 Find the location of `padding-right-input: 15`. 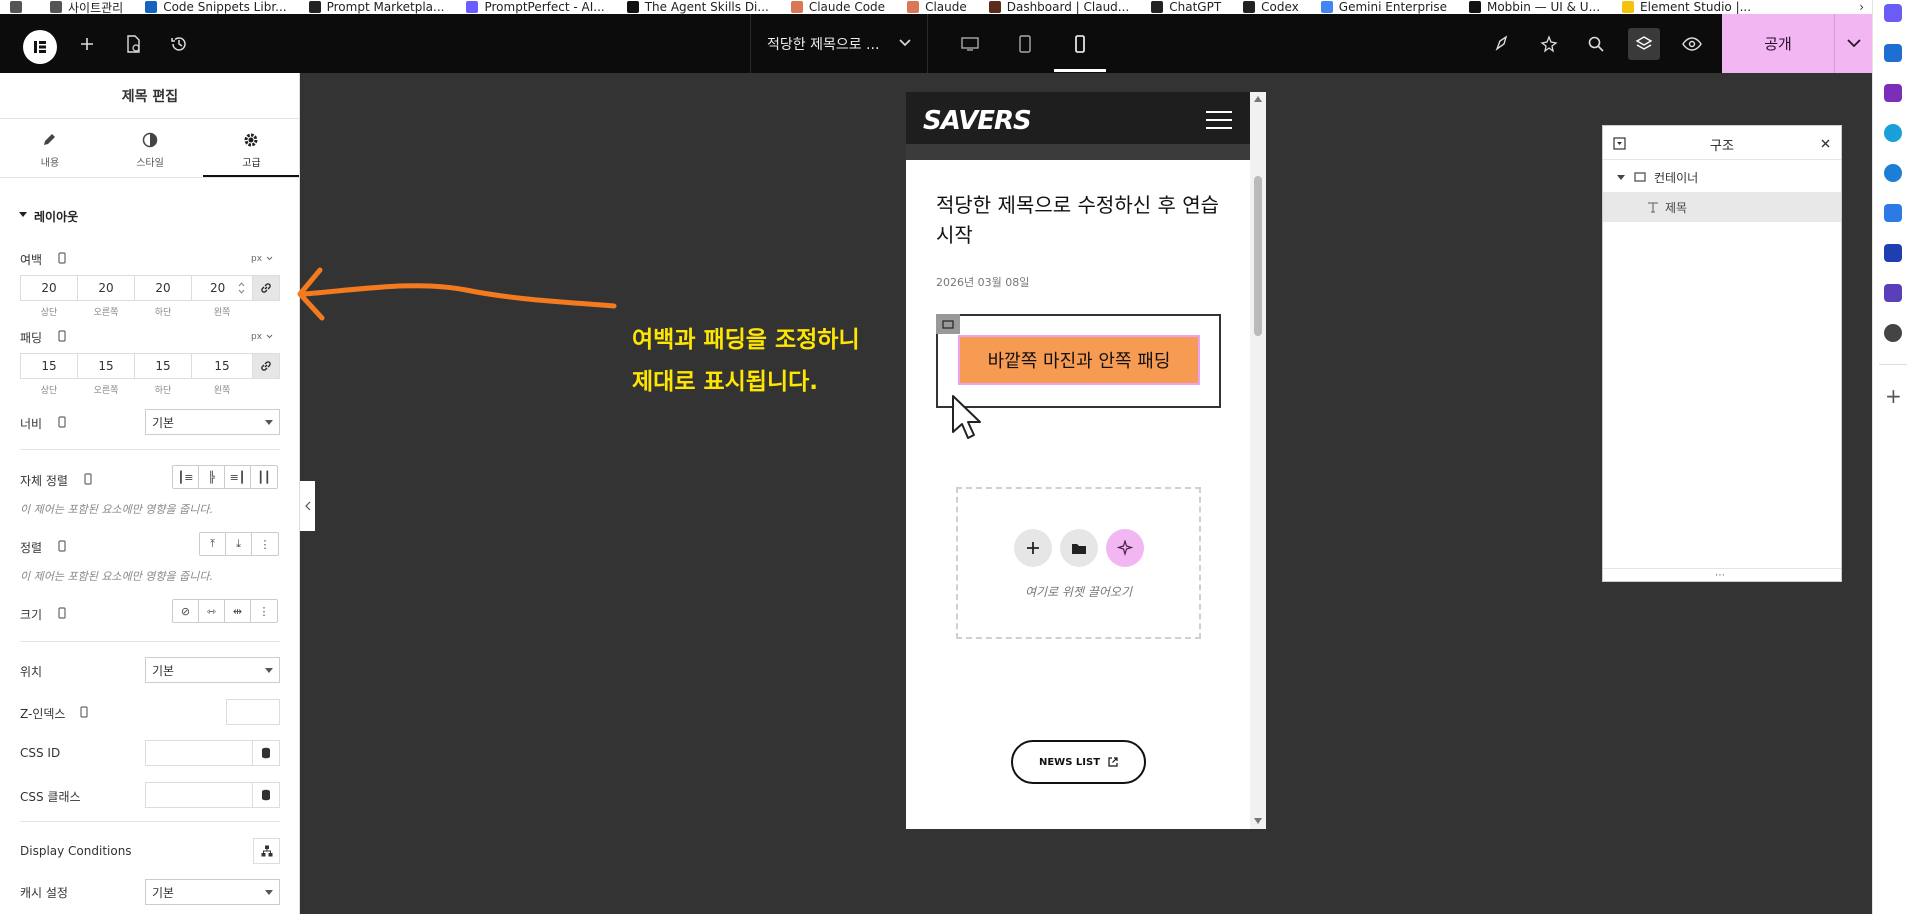

padding-right-input: 15 is located at coordinates (106, 366).